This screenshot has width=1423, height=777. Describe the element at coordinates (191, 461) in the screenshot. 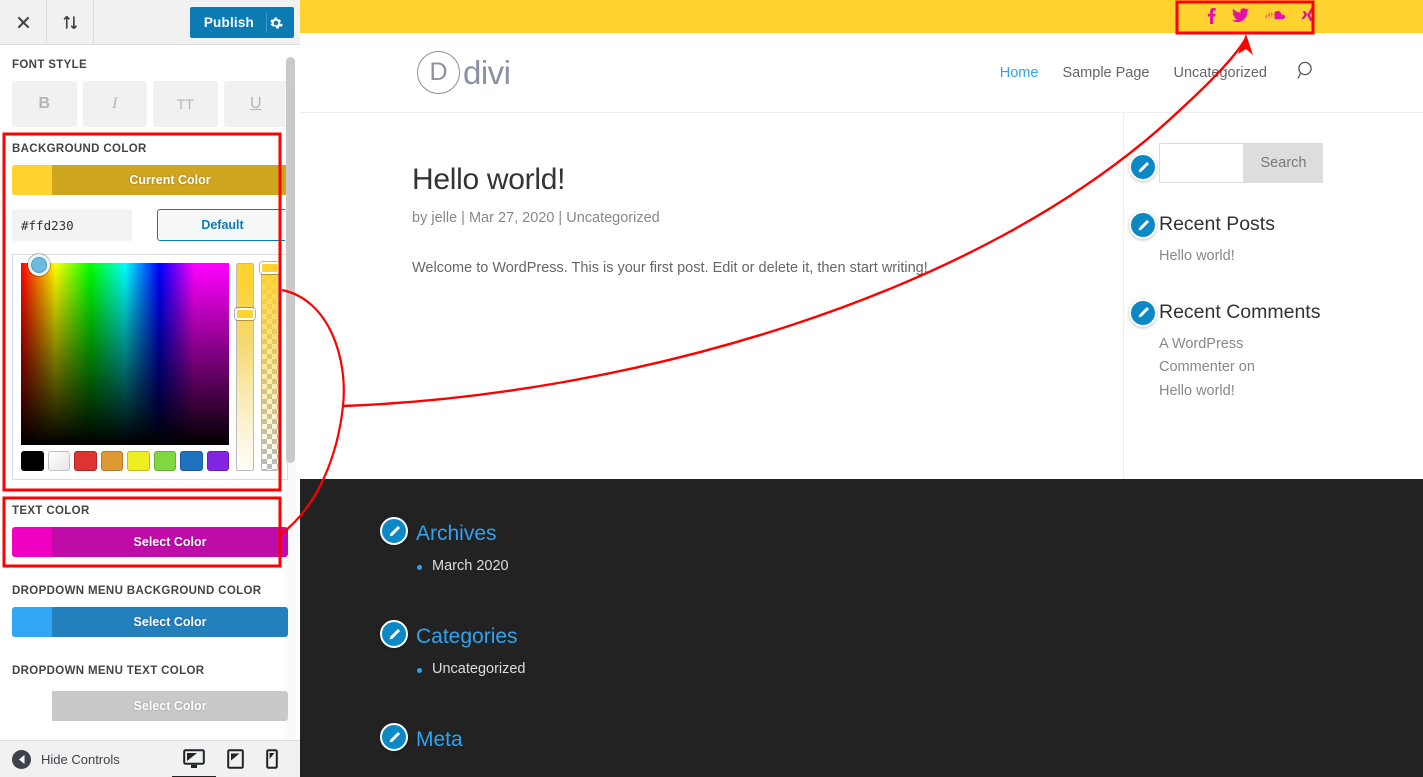

I see `preset-swatch-blue` at that location.